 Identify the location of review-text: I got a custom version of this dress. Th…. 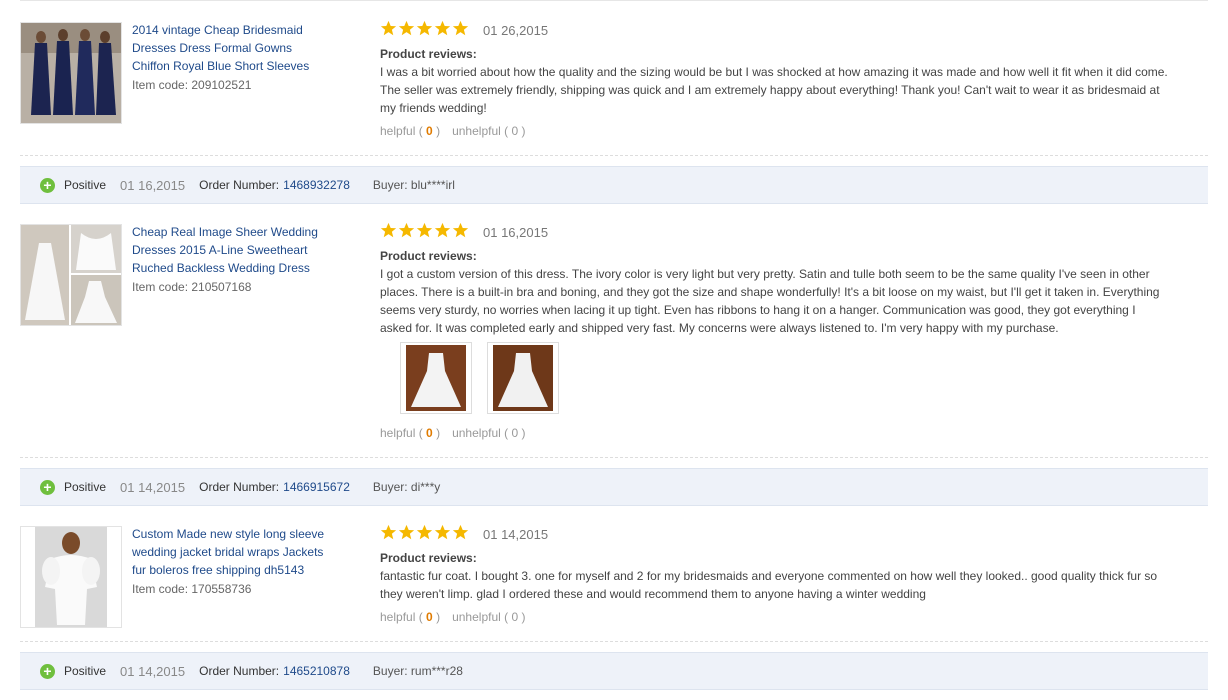
(770, 301).